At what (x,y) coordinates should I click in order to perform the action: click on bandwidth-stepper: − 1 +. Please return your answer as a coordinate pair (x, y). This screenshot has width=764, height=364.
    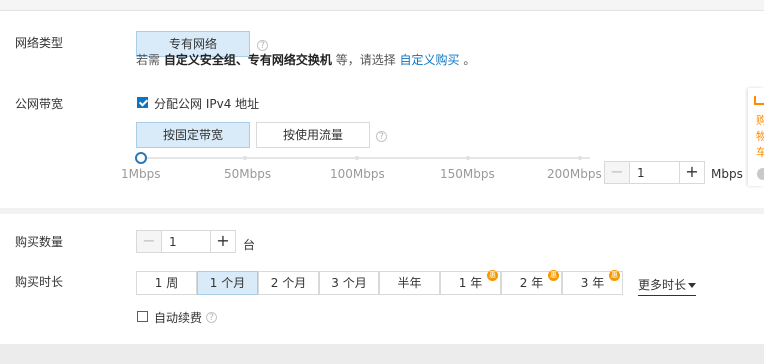
    Looking at the image, I should click on (654, 172).